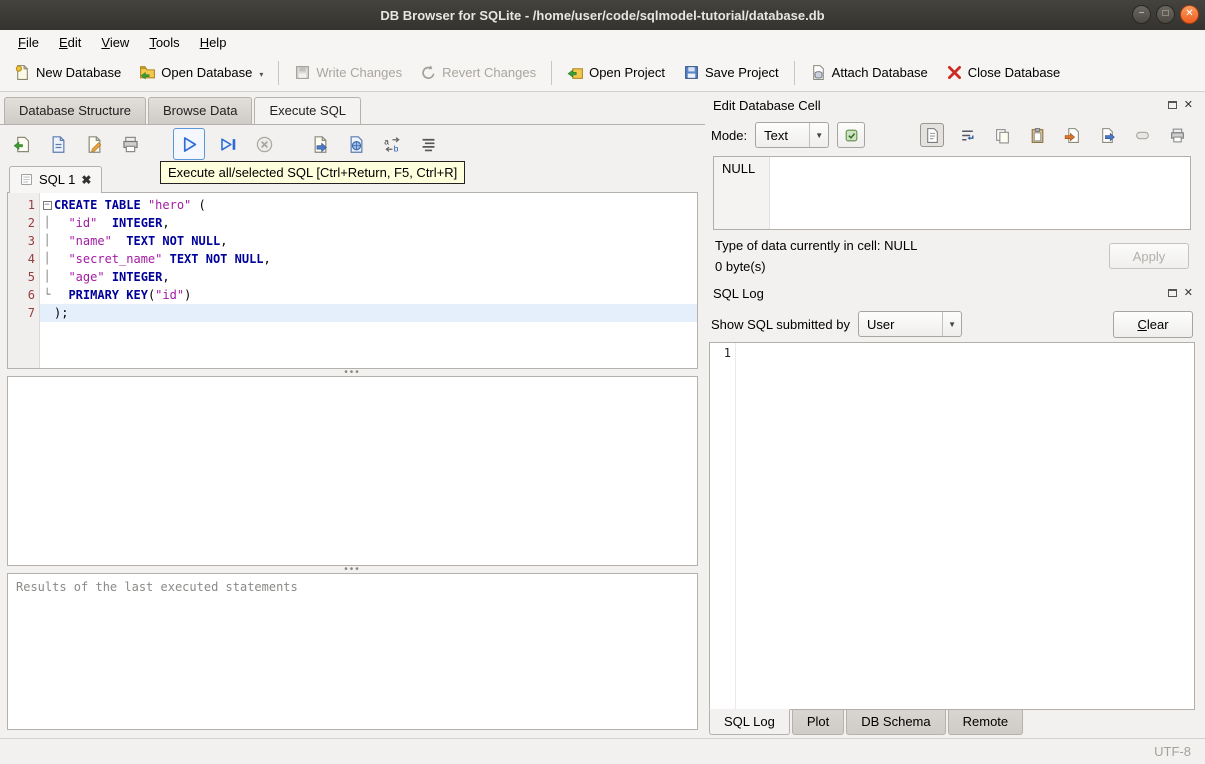 The height and width of the screenshot is (764, 1205). Describe the element at coordinates (115, 42) in the screenshot. I see `menu-view: View` at that location.